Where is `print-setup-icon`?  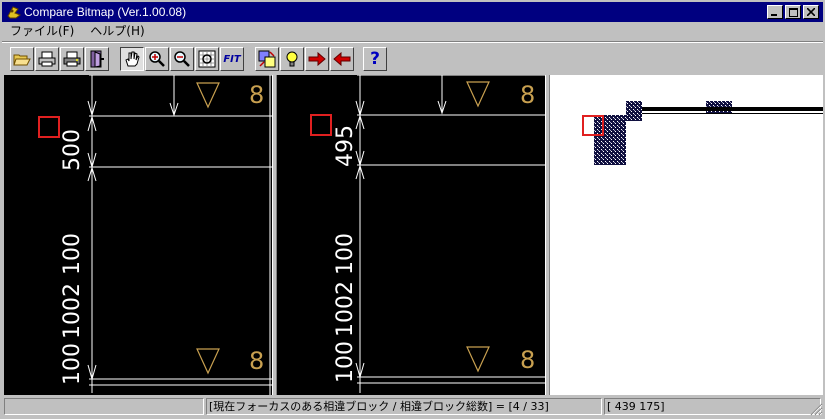
print-setup-icon is located at coordinates (72, 59).